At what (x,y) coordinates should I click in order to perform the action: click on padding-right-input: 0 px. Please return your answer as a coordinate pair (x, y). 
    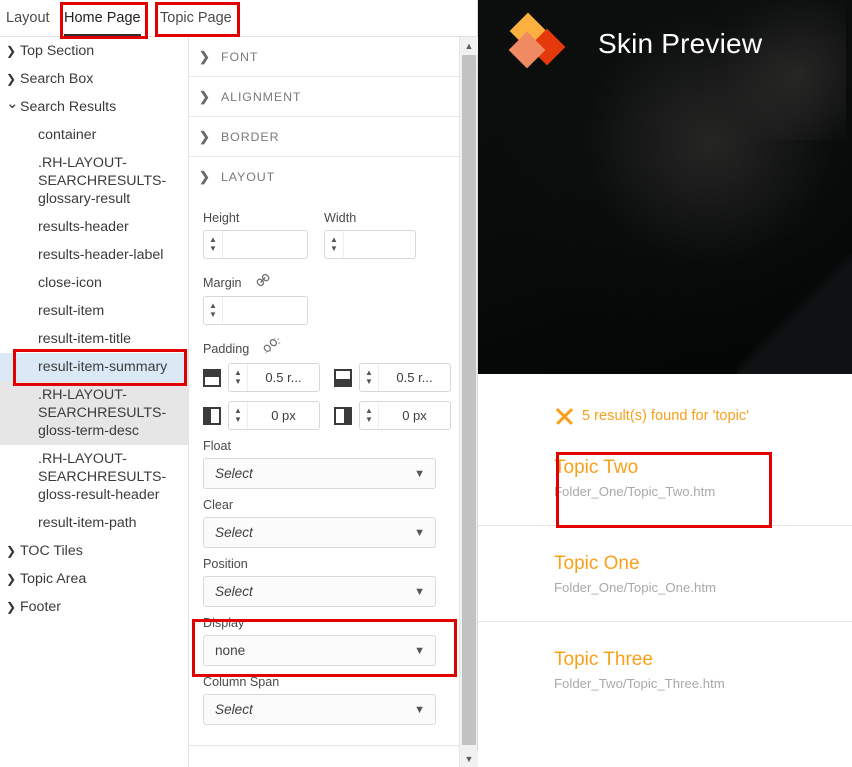
    Looking at the image, I should click on (414, 415).